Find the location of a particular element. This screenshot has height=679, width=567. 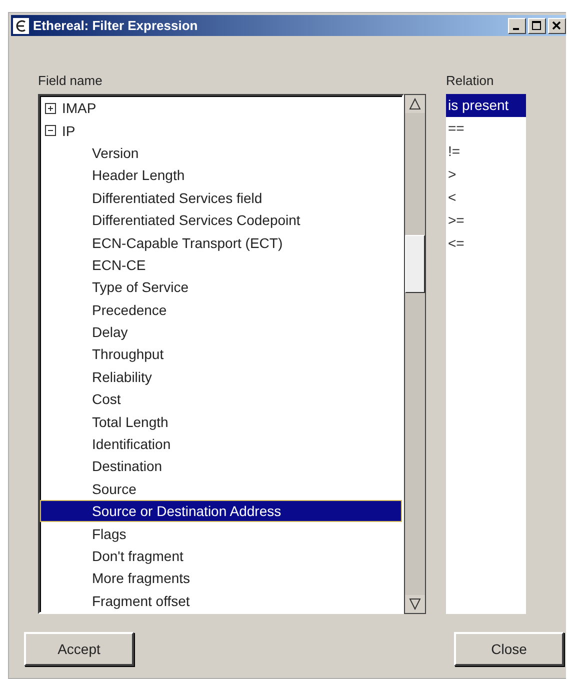

relation-label: Relation is located at coordinates (470, 80).